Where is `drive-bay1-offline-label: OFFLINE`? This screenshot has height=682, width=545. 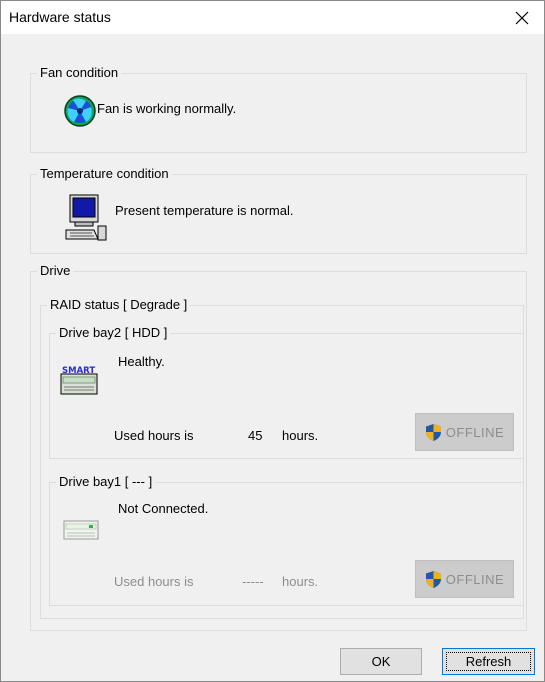
drive-bay1-offline-label: OFFLINE is located at coordinates (475, 579).